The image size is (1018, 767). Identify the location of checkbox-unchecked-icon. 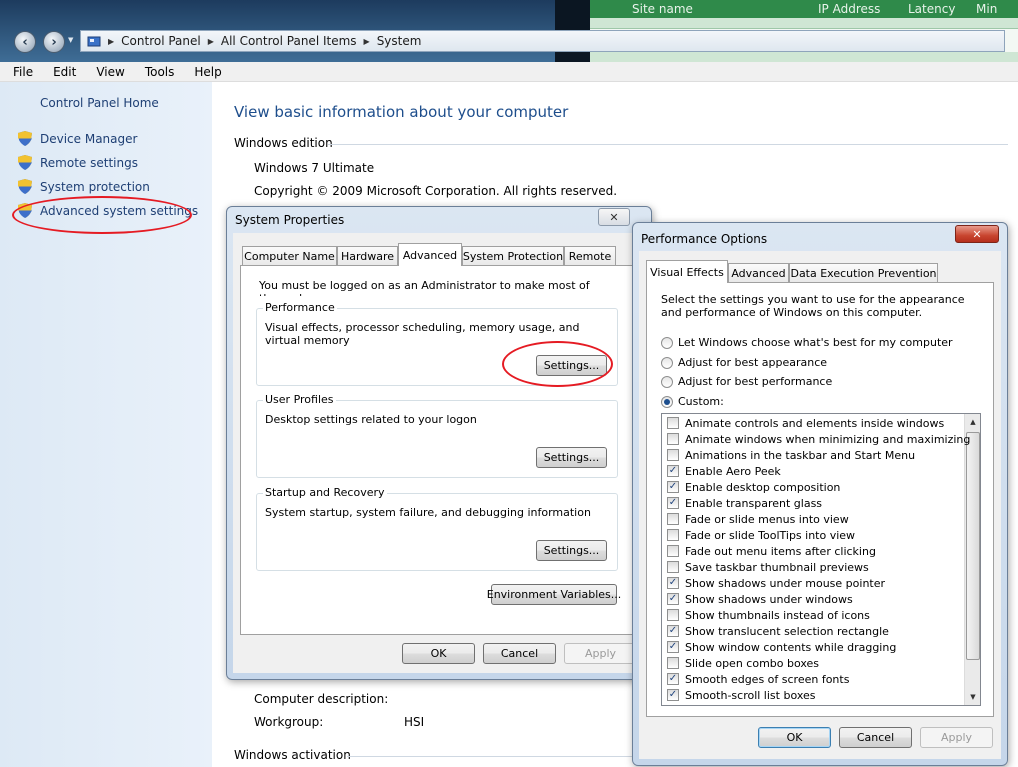
(673, 663).